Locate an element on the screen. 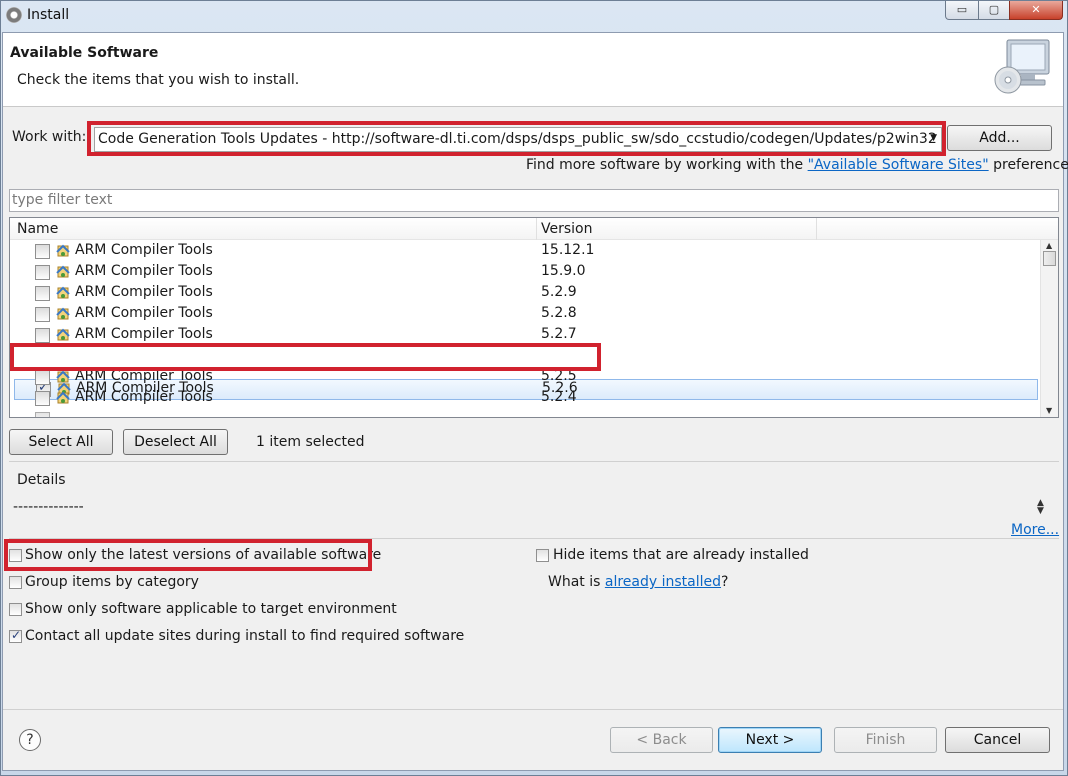 This screenshot has height=776, width=1068. deselect-all-button: Deselect All is located at coordinates (175, 442).